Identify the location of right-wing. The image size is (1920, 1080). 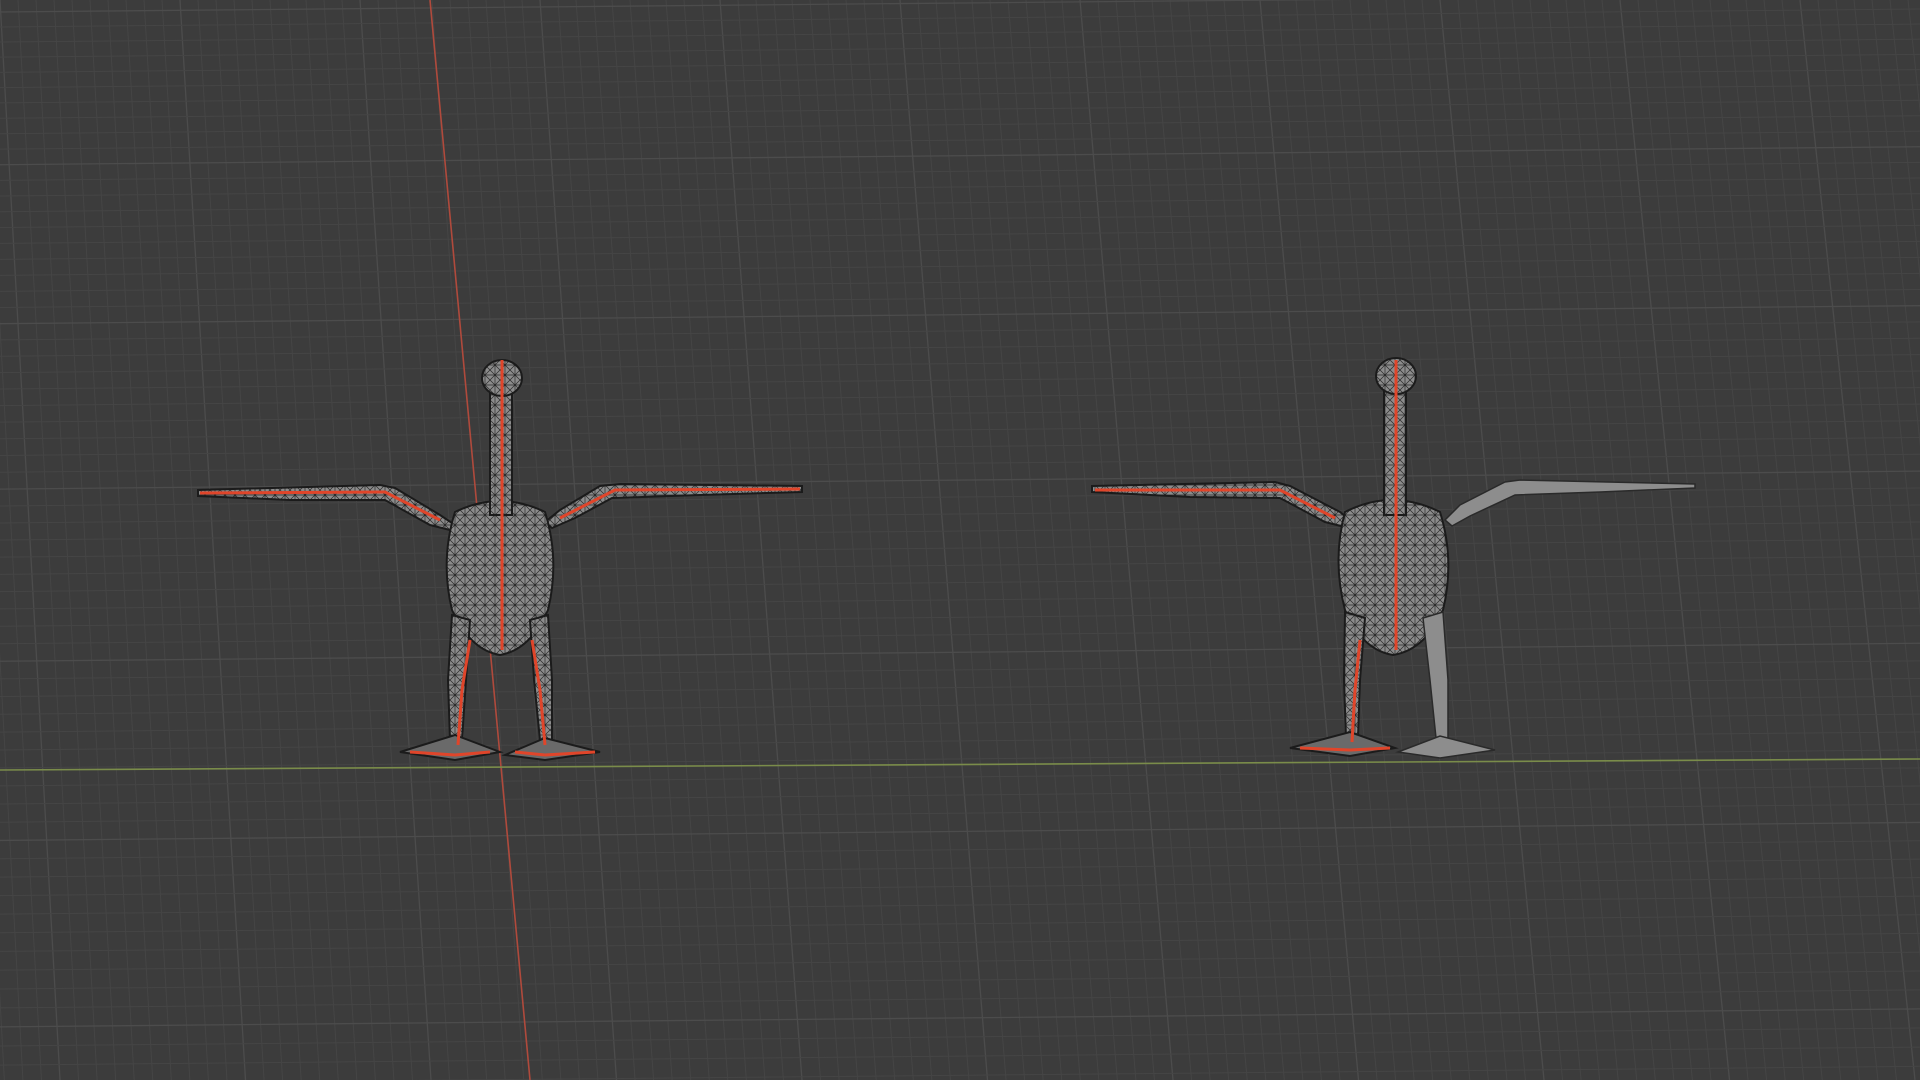
(1569, 503).